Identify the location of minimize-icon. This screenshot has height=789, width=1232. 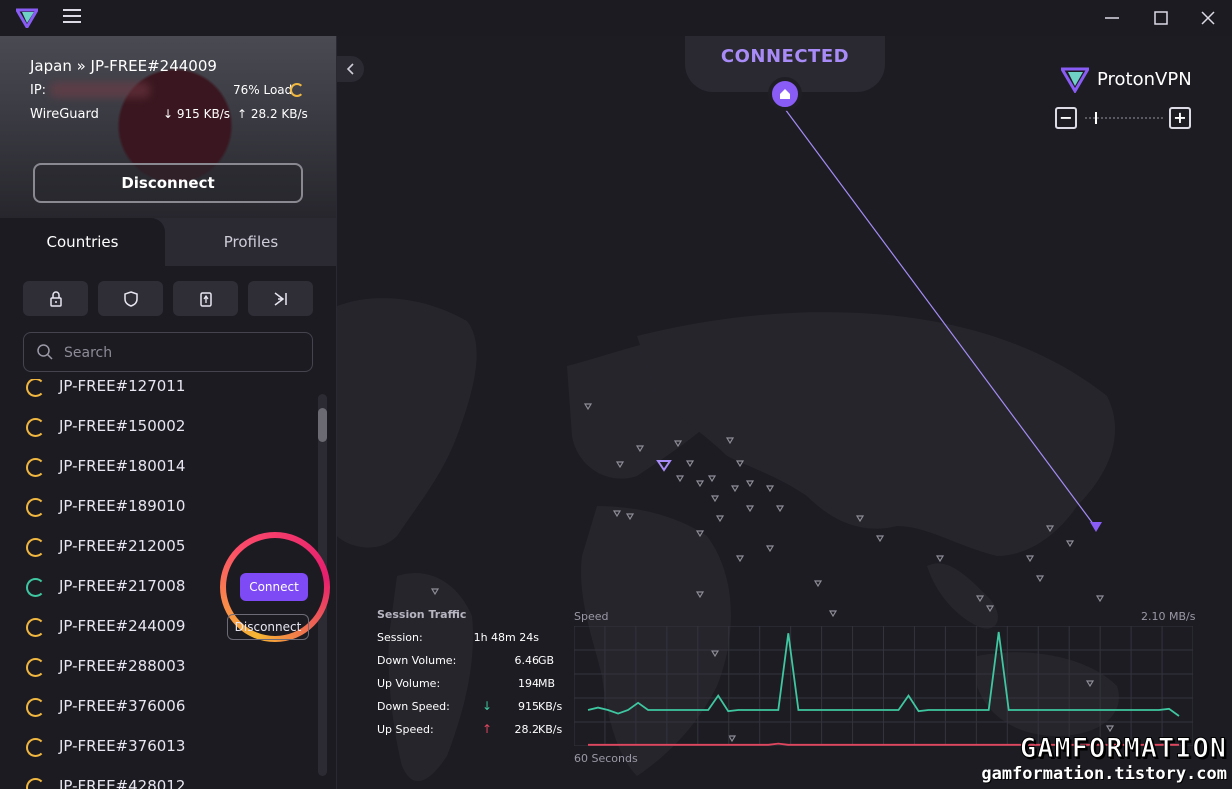
(1112, 18).